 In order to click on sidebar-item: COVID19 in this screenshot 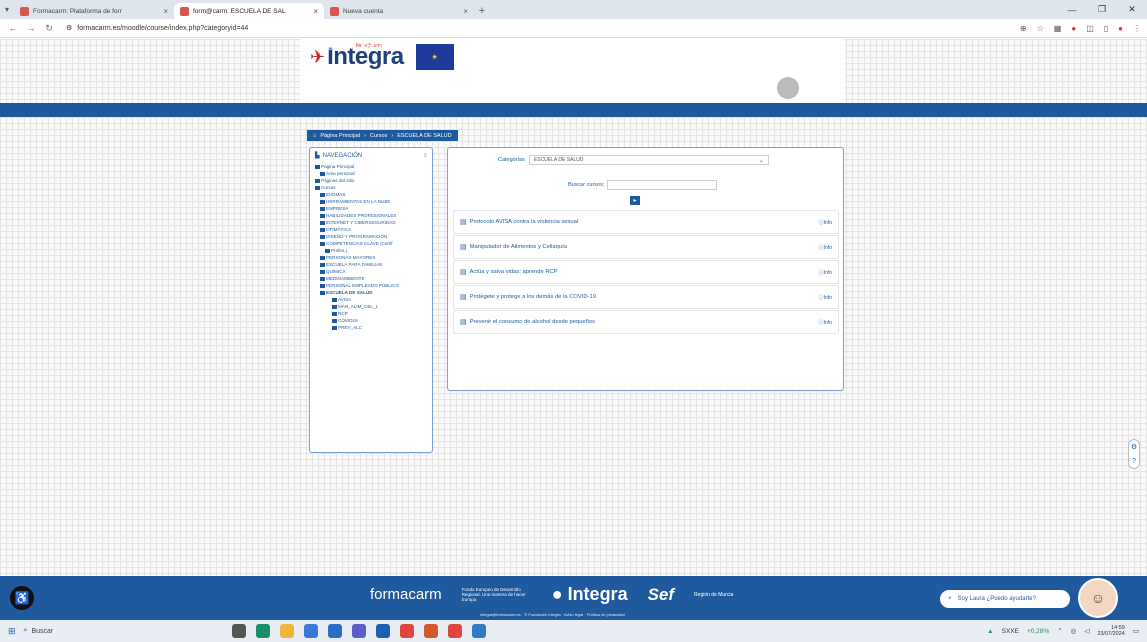, I will do `click(371, 320)`.